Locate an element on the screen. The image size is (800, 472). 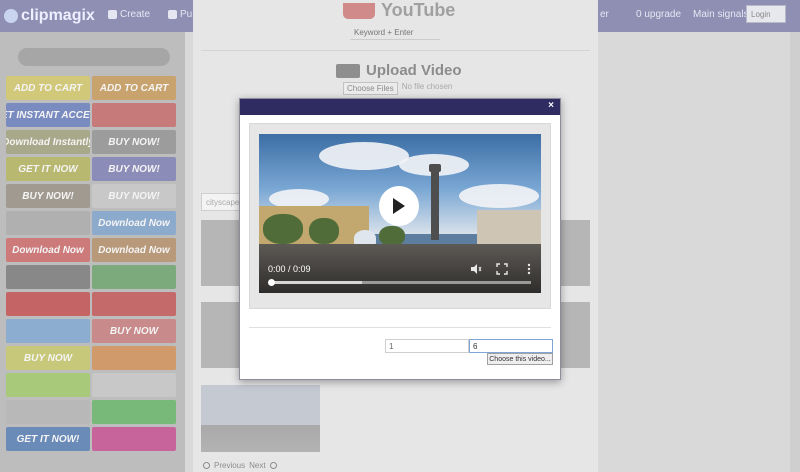
youtube-header: YouTube is located at coordinates (399, 10).